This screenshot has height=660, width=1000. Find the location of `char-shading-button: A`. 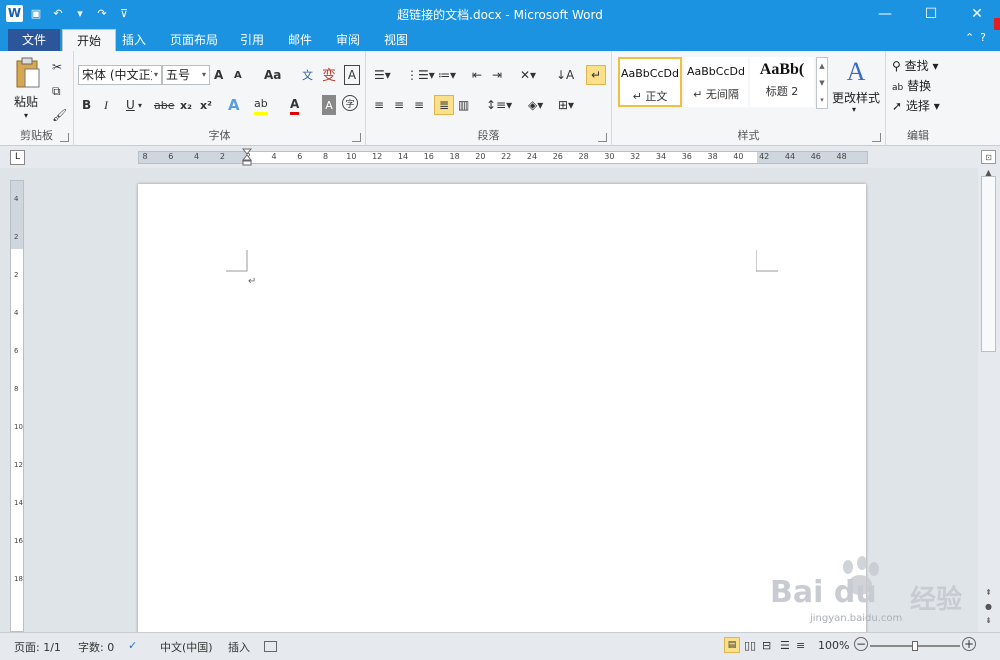

char-shading-button: A is located at coordinates (329, 105).